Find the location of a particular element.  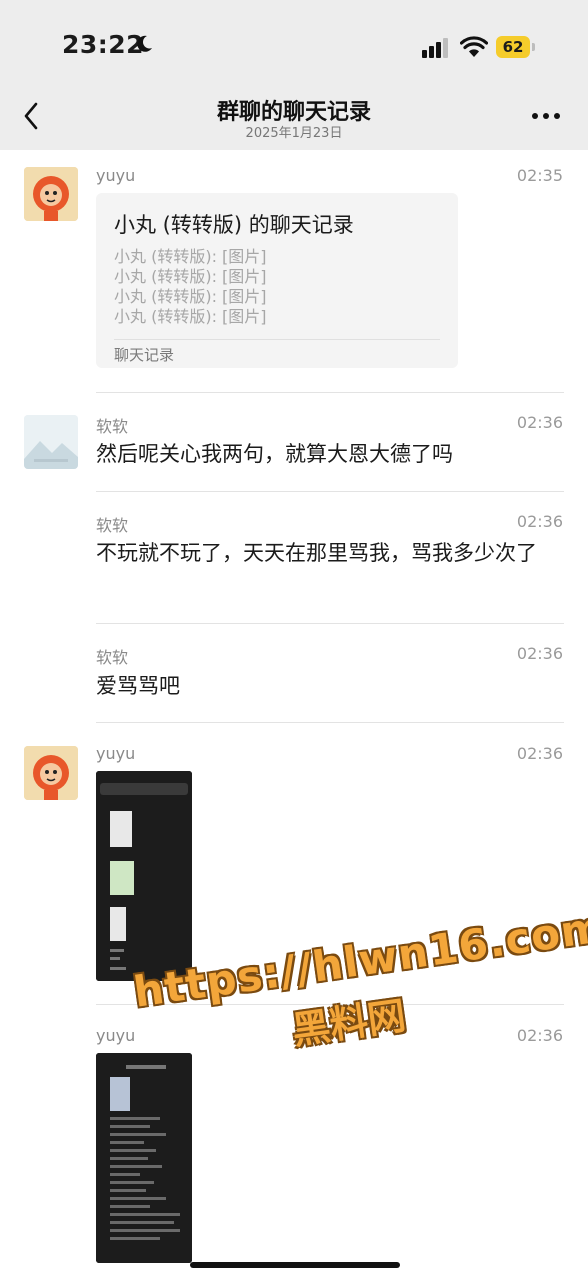

chat-record-footer: 聊天记录 is located at coordinates (144, 355).